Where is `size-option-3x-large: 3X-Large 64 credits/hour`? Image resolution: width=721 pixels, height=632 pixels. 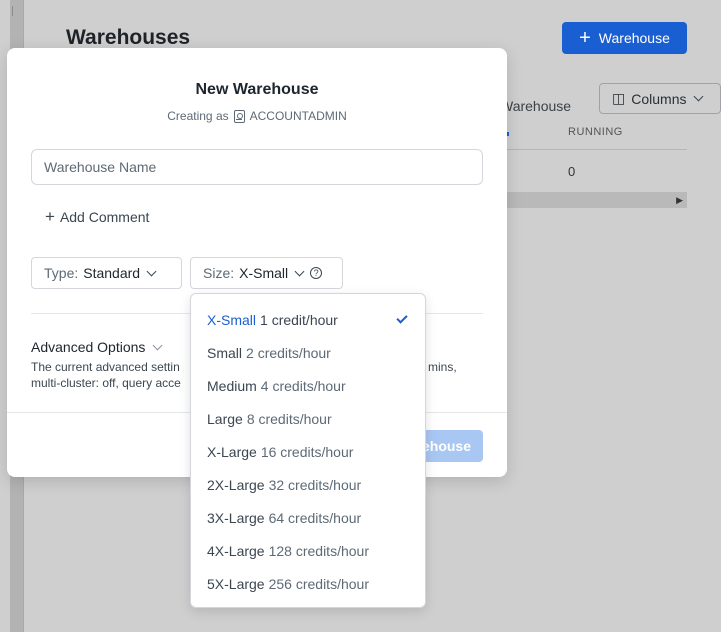
size-option-3x-large: 3X-Large 64 credits/hour is located at coordinates (308, 517).